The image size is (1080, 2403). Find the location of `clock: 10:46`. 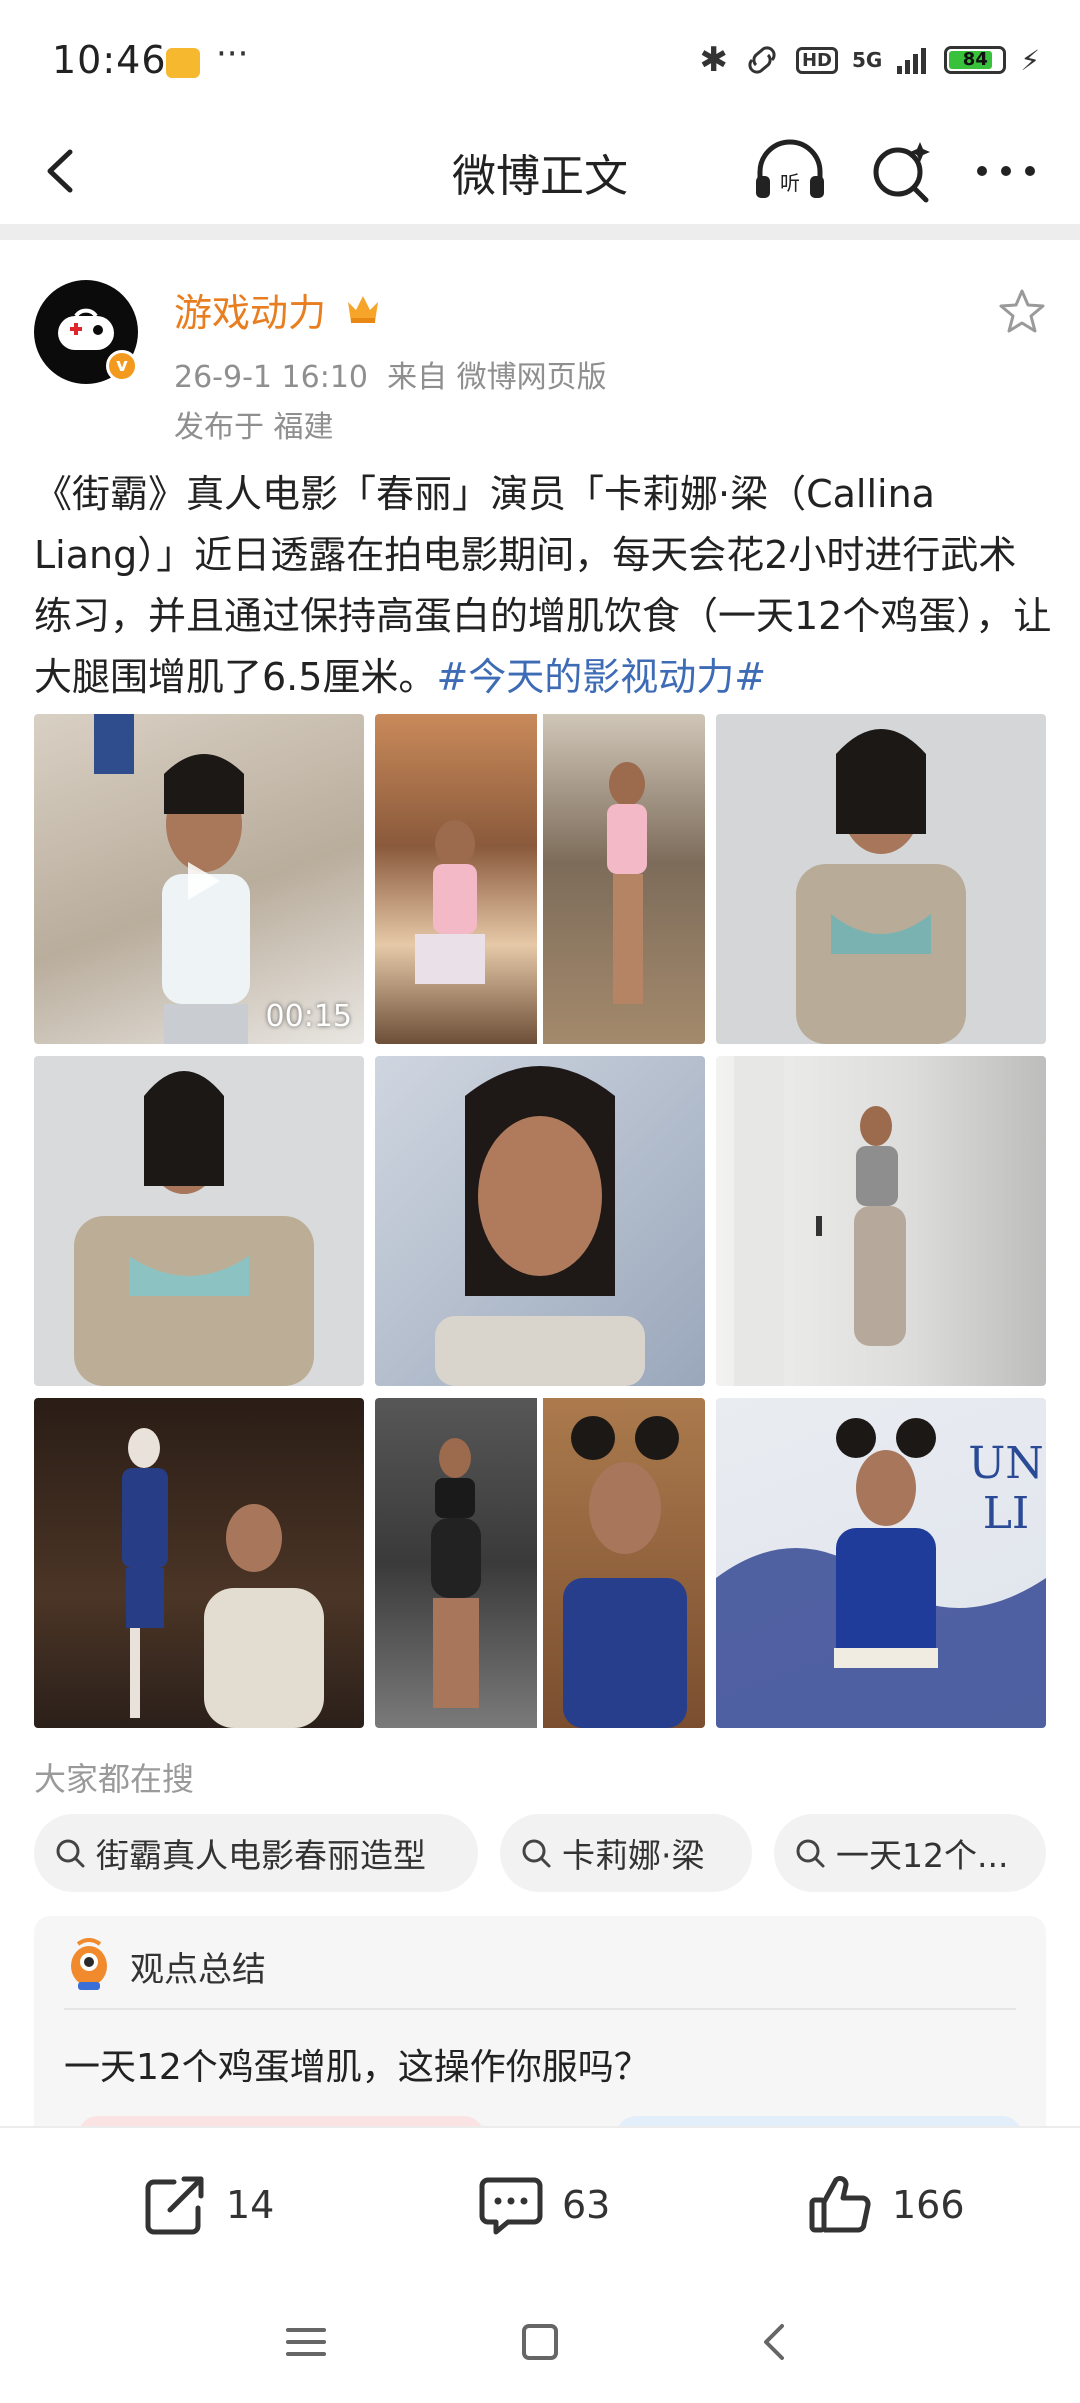

clock: 10:46 is located at coordinates (109, 60).